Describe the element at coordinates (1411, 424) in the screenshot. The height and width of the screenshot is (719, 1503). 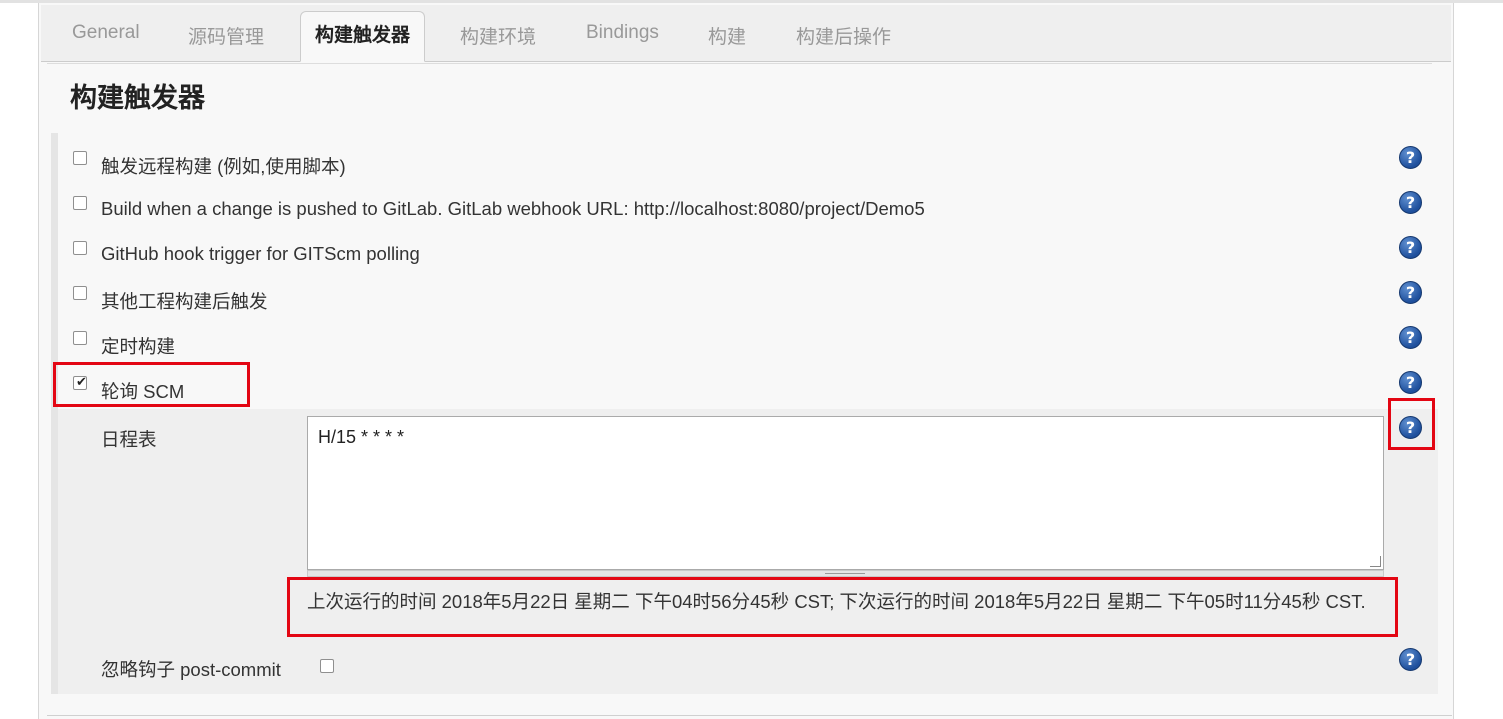
I see `highlight-box-help` at that location.